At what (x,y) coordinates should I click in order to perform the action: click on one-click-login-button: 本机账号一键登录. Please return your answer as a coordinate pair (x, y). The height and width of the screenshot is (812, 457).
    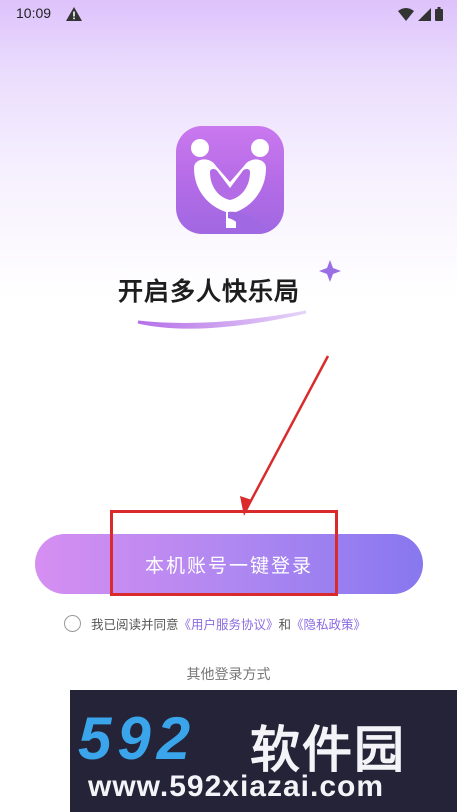
    Looking at the image, I should click on (229, 564).